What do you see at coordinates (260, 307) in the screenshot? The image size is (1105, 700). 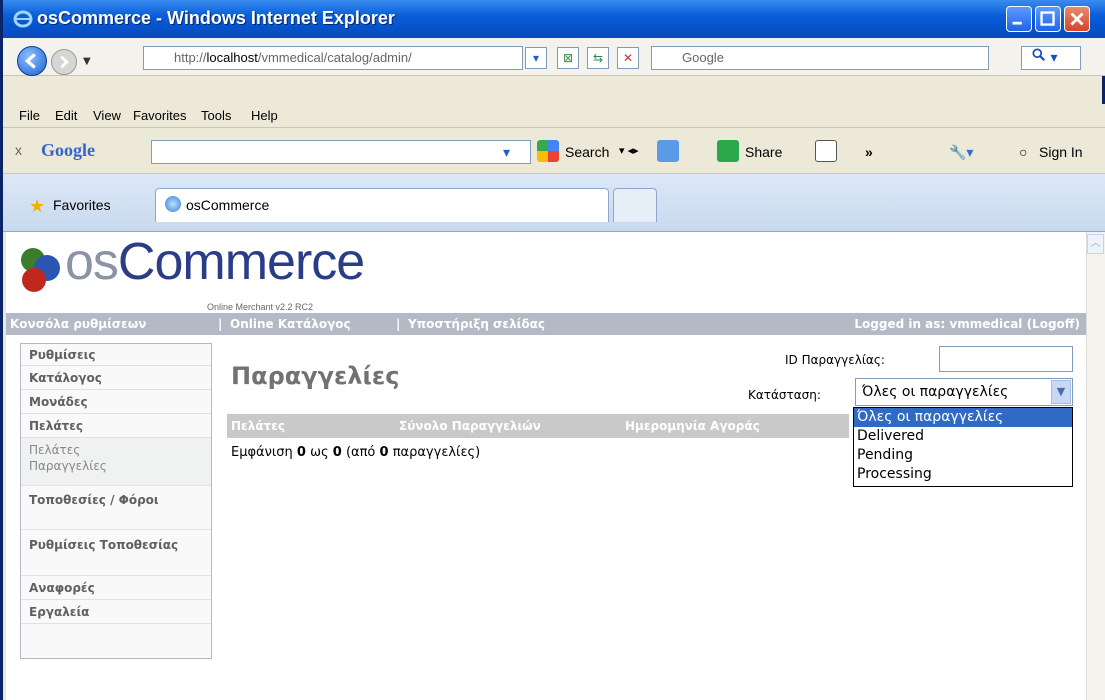 I see `logo-subtitle: Online Merchant v2.2 RC2` at bounding box center [260, 307].